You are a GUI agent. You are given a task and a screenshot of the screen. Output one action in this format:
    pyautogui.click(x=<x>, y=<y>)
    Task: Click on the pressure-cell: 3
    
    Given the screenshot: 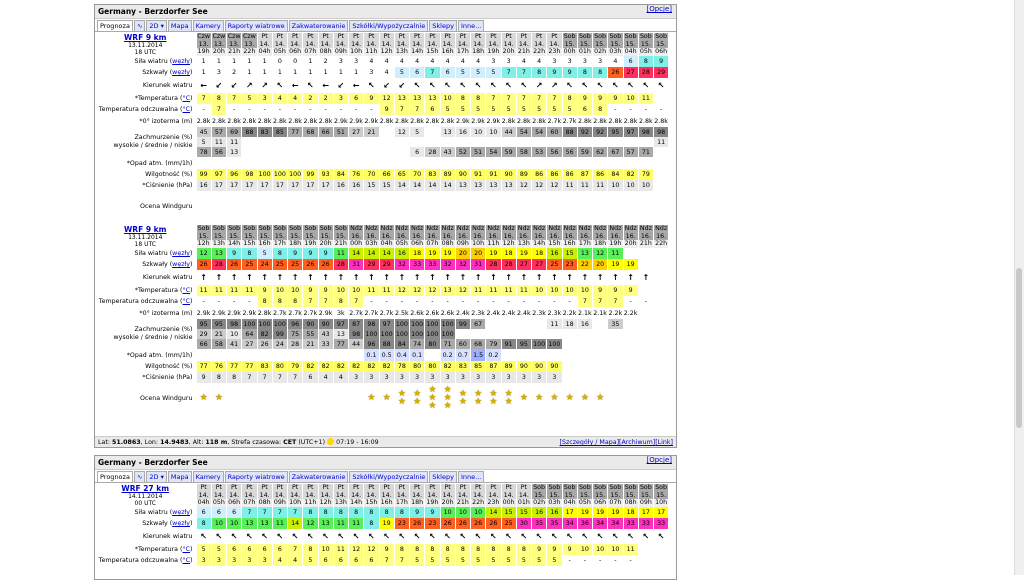 What is the action you would take?
    pyautogui.click(x=463, y=377)
    